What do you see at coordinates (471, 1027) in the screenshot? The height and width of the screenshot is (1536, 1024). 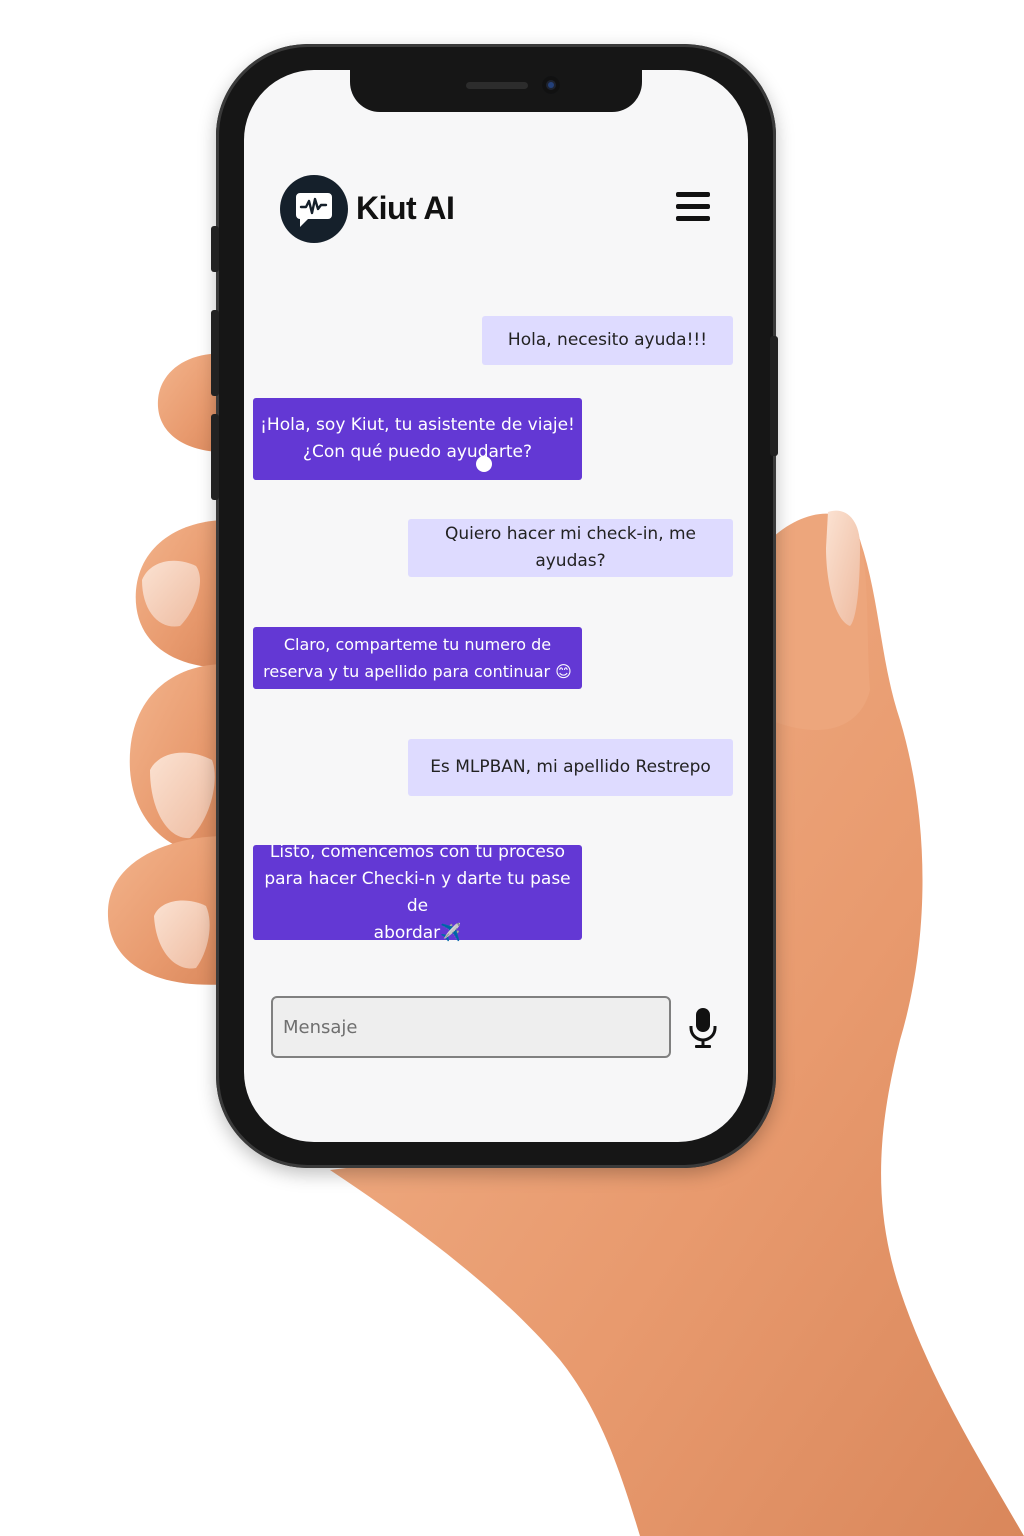 I see `message-input` at bounding box center [471, 1027].